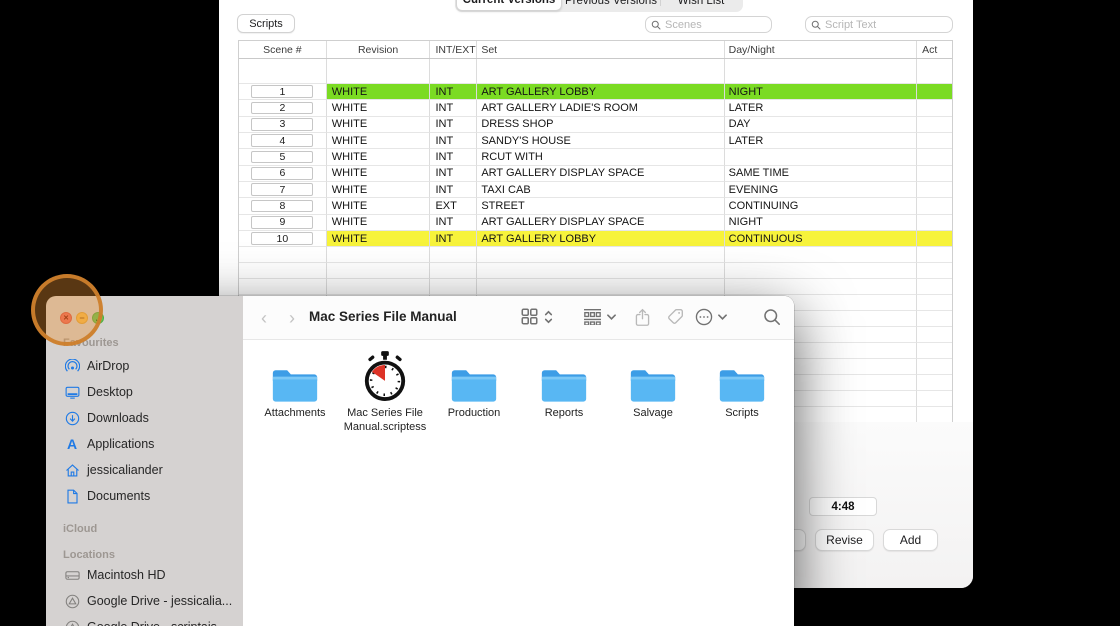 The width and height of the screenshot is (1120, 626). What do you see at coordinates (675, 316) in the screenshot?
I see `tag-button` at bounding box center [675, 316].